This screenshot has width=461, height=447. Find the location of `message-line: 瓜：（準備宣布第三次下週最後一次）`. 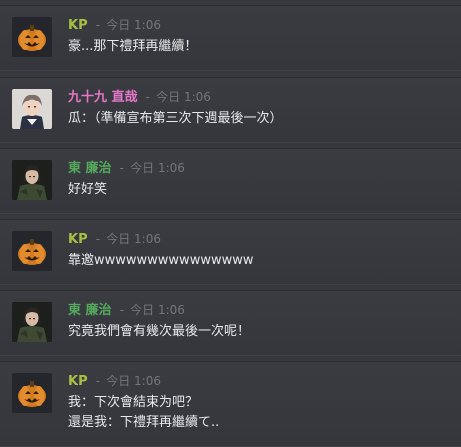

message-line: 瓜：（準備宣布第三次下週最後一次） is located at coordinates (175, 118).